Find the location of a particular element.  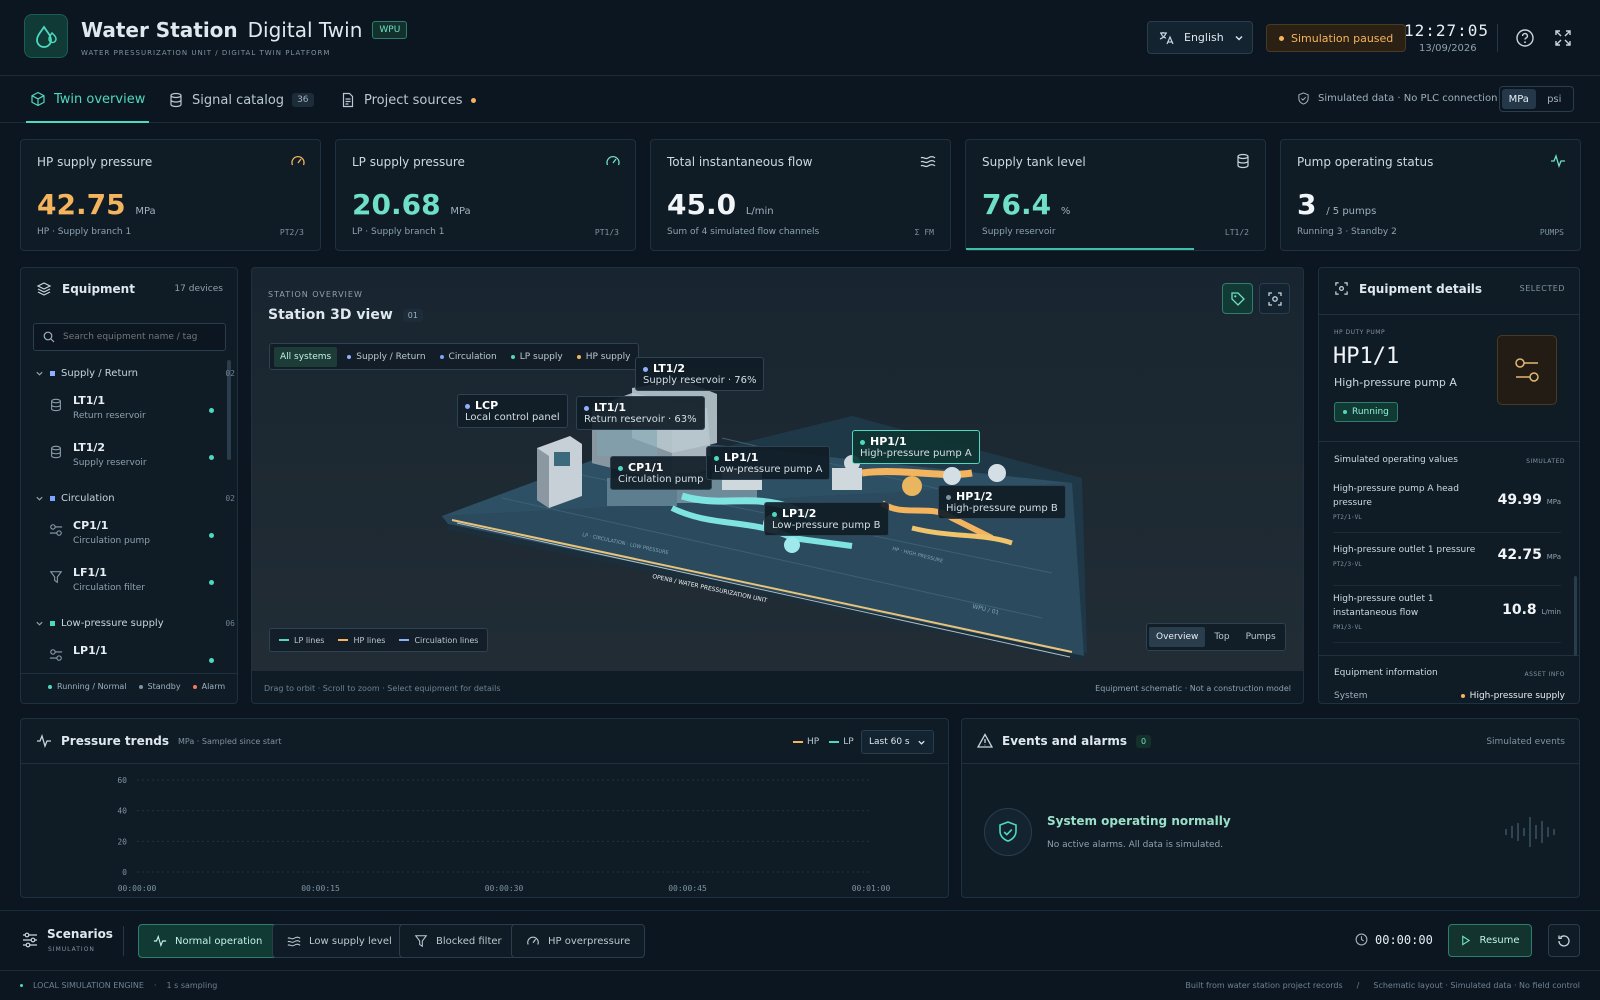

tab-twin-overview: Twin overview is located at coordinates (88, 100).